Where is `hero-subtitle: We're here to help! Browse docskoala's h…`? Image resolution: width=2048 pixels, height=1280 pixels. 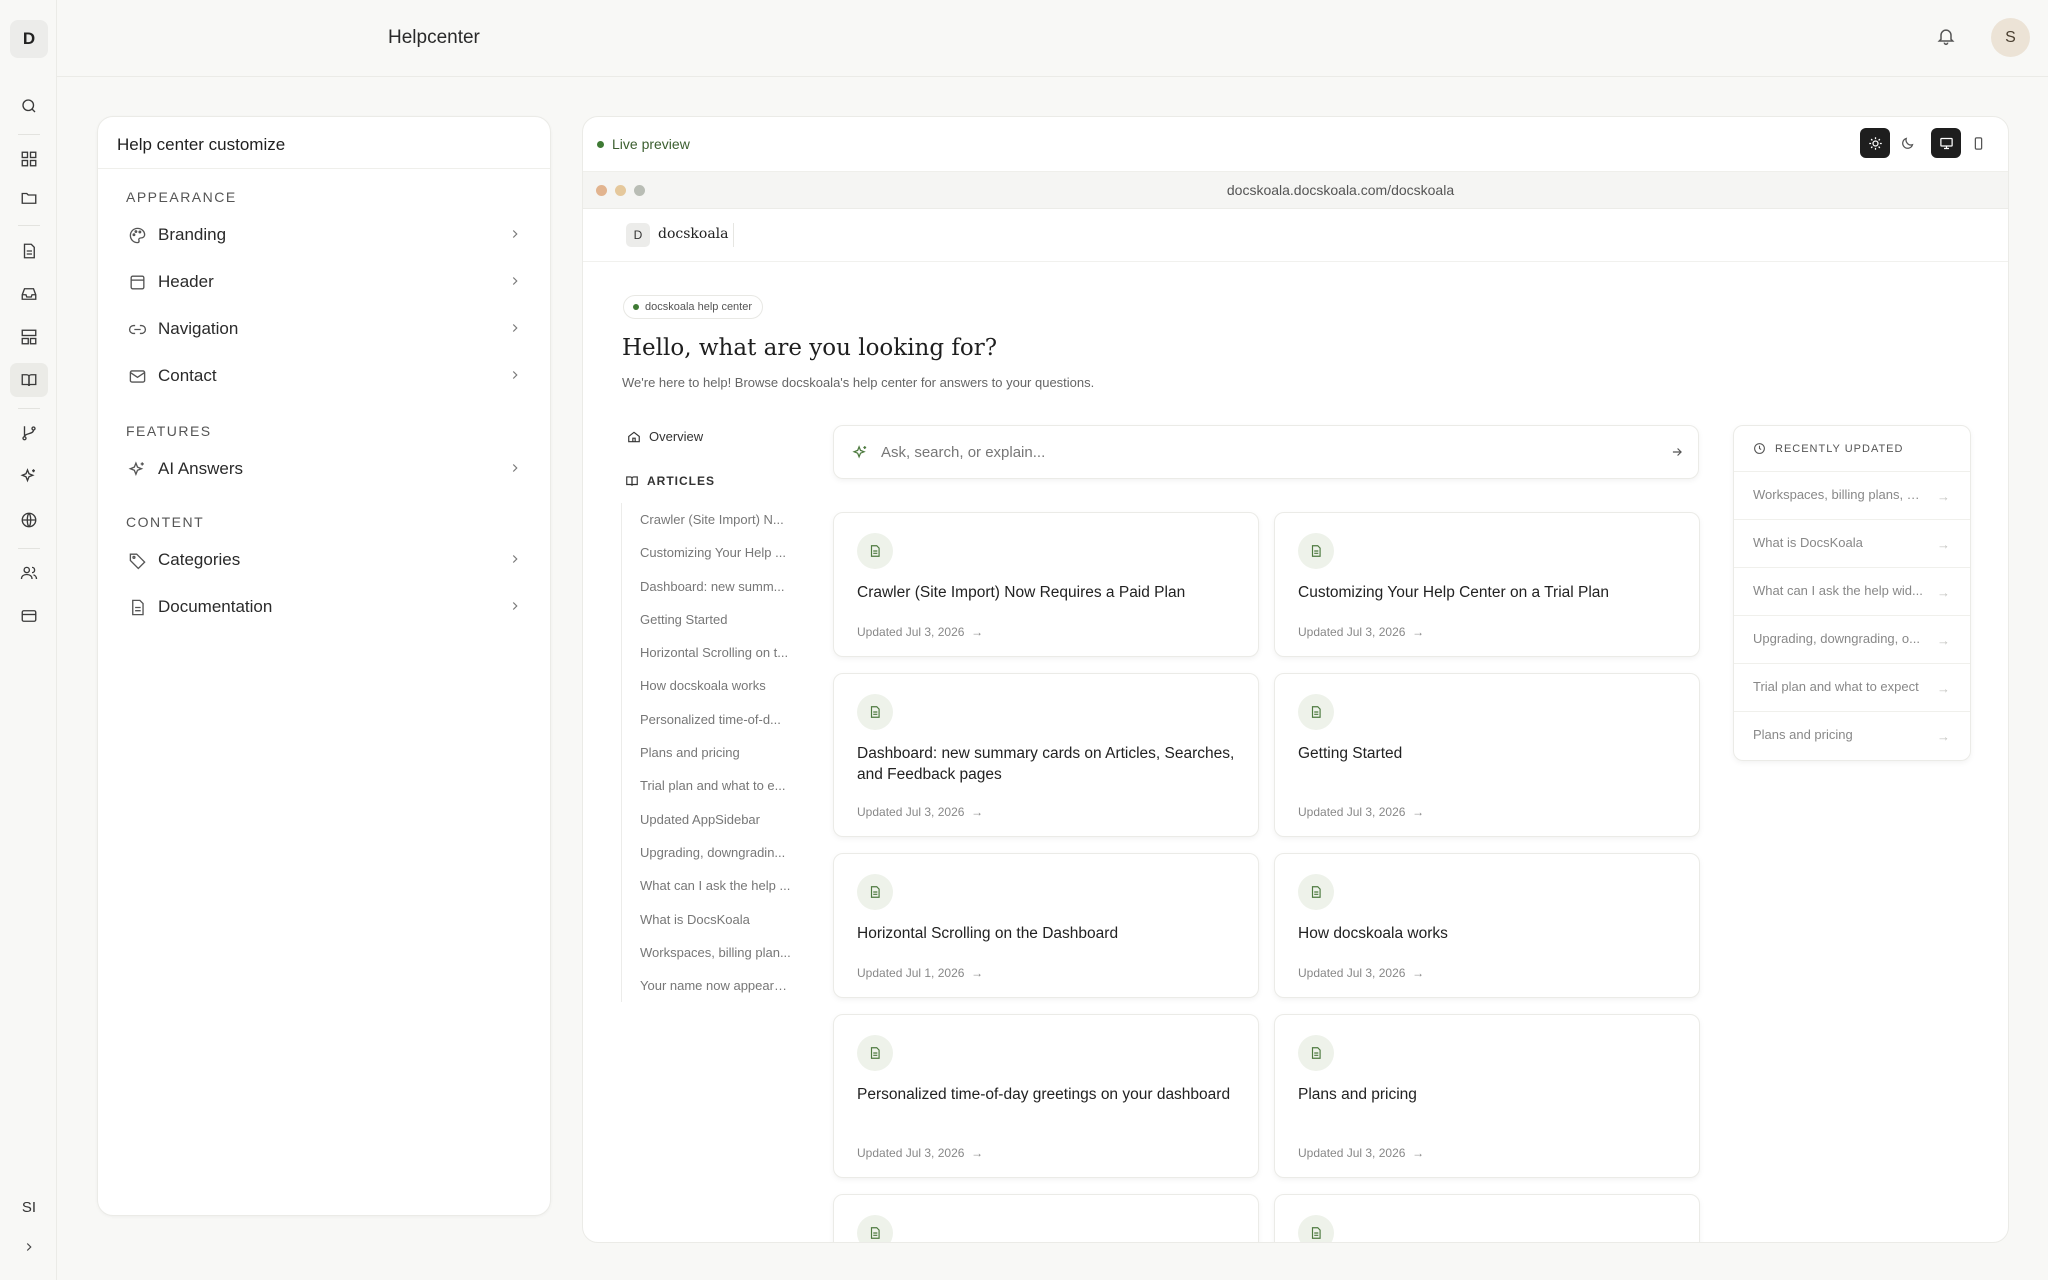 hero-subtitle: We're here to help! Browse docskoala's h… is located at coordinates (858, 382).